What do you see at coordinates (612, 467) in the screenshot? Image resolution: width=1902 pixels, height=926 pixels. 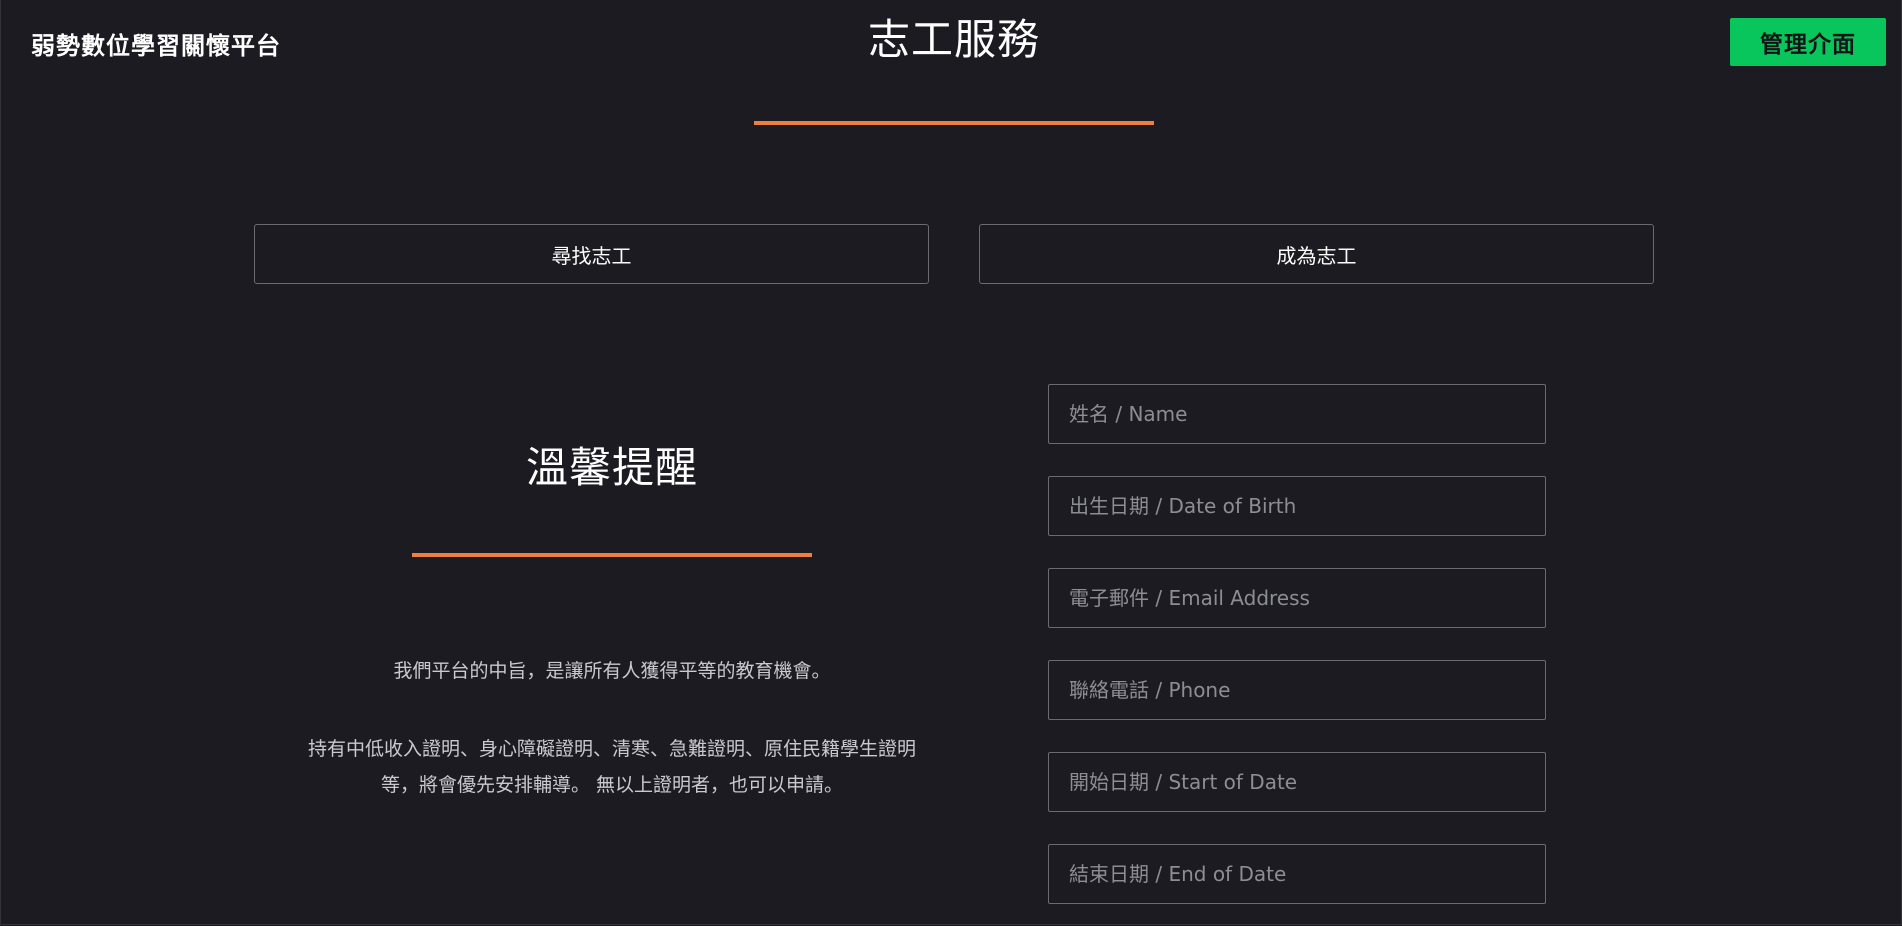 I see `notice-title: 溫馨提醒` at bounding box center [612, 467].